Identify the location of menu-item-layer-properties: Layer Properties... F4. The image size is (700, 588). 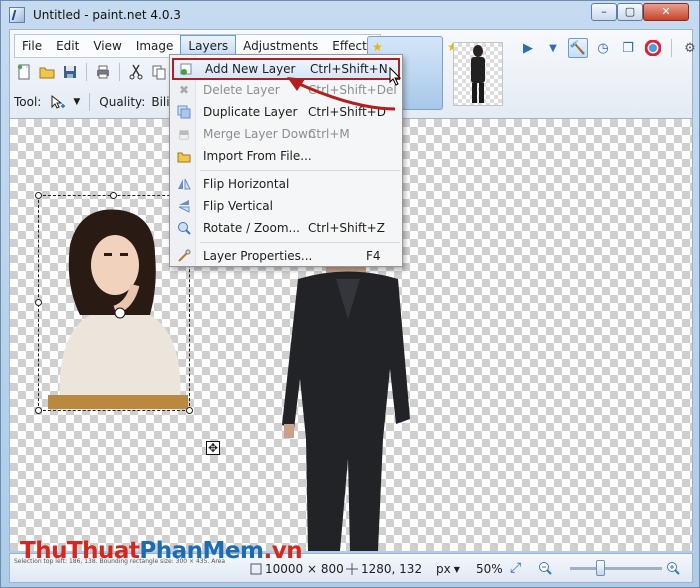
(286, 256).